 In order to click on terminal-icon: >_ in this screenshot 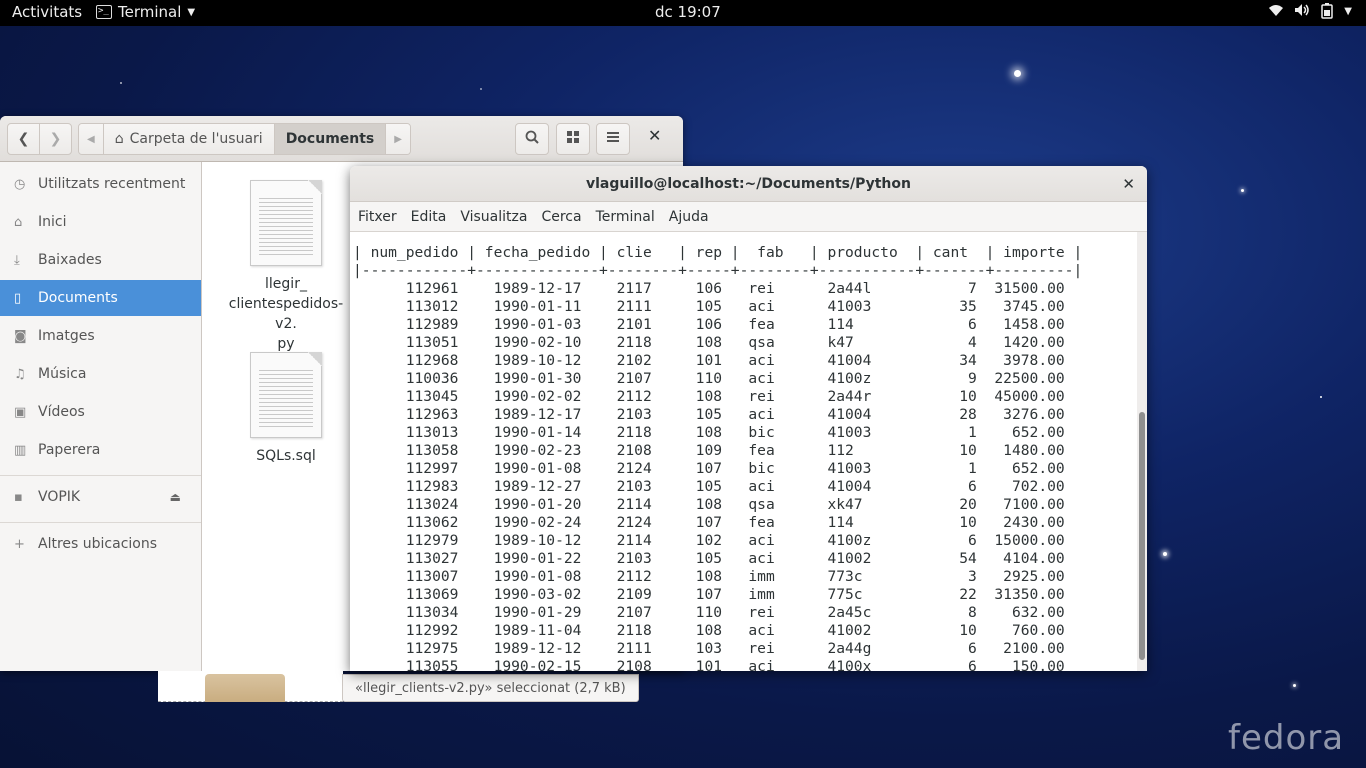, I will do `click(104, 12)`.